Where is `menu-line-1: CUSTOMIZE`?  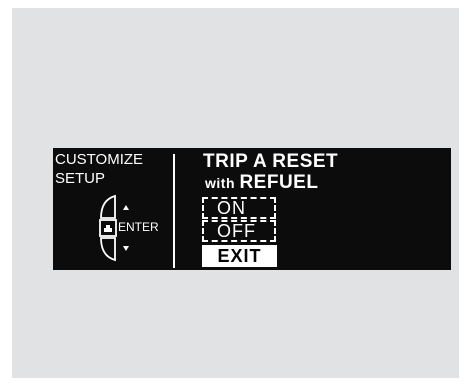
menu-line-1: CUSTOMIZE is located at coordinates (99, 159).